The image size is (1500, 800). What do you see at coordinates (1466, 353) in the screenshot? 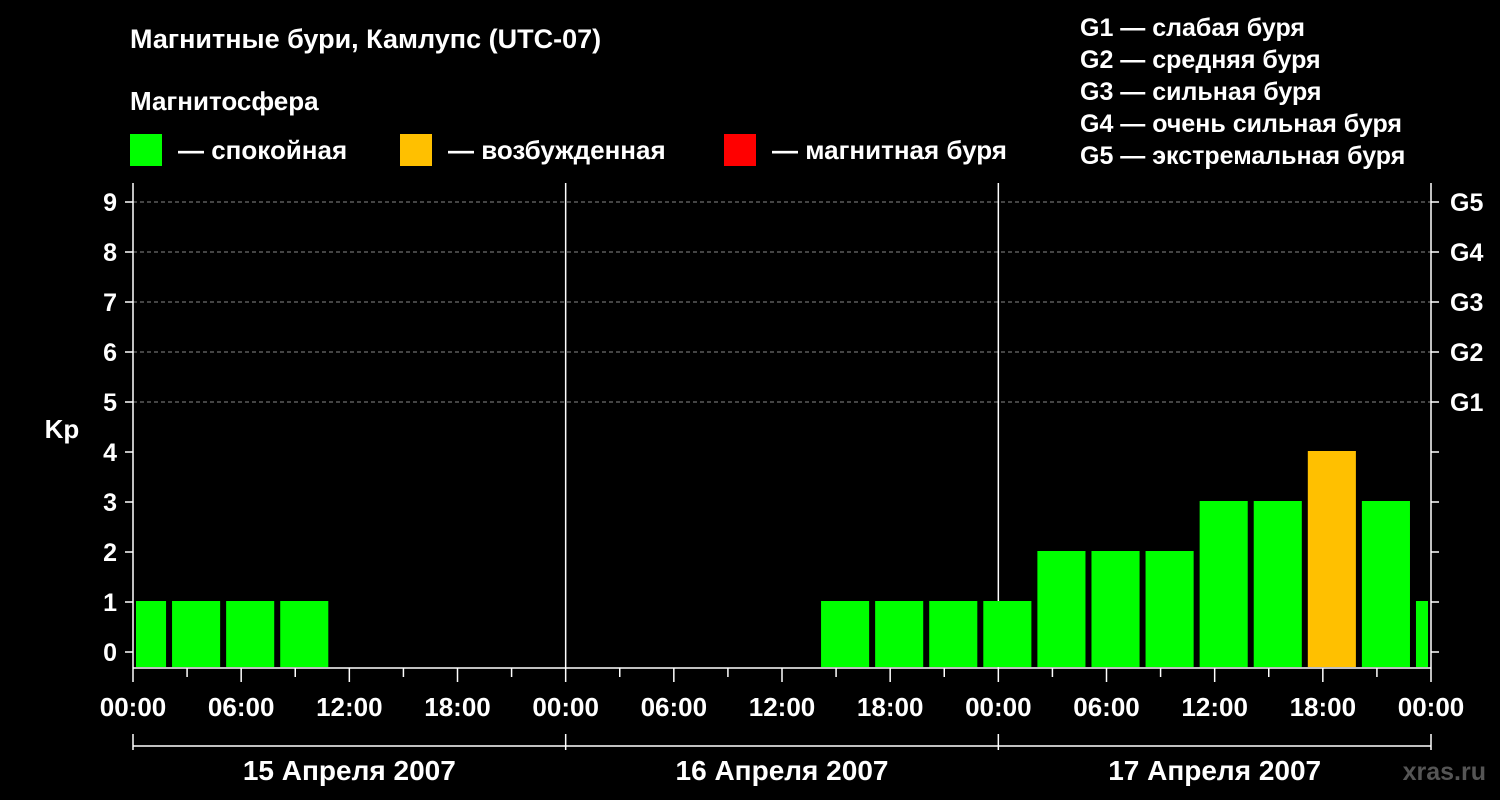
I see `right-axis-label-g2: G2` at bounding box center [1466, 353].